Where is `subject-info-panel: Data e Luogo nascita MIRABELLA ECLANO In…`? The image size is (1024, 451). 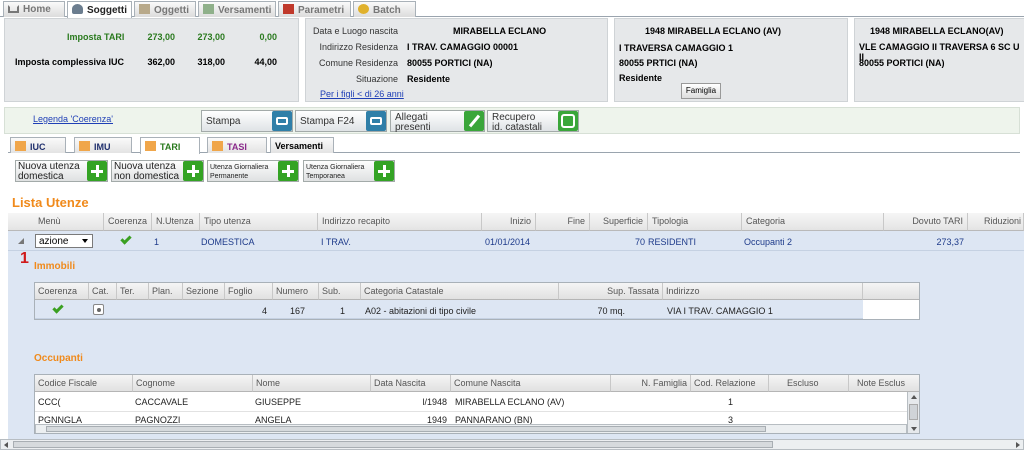 subject-info-panel: Data e Luogo nascita MIRABELLA ECLANO In… is located at coordinates (456, 60).